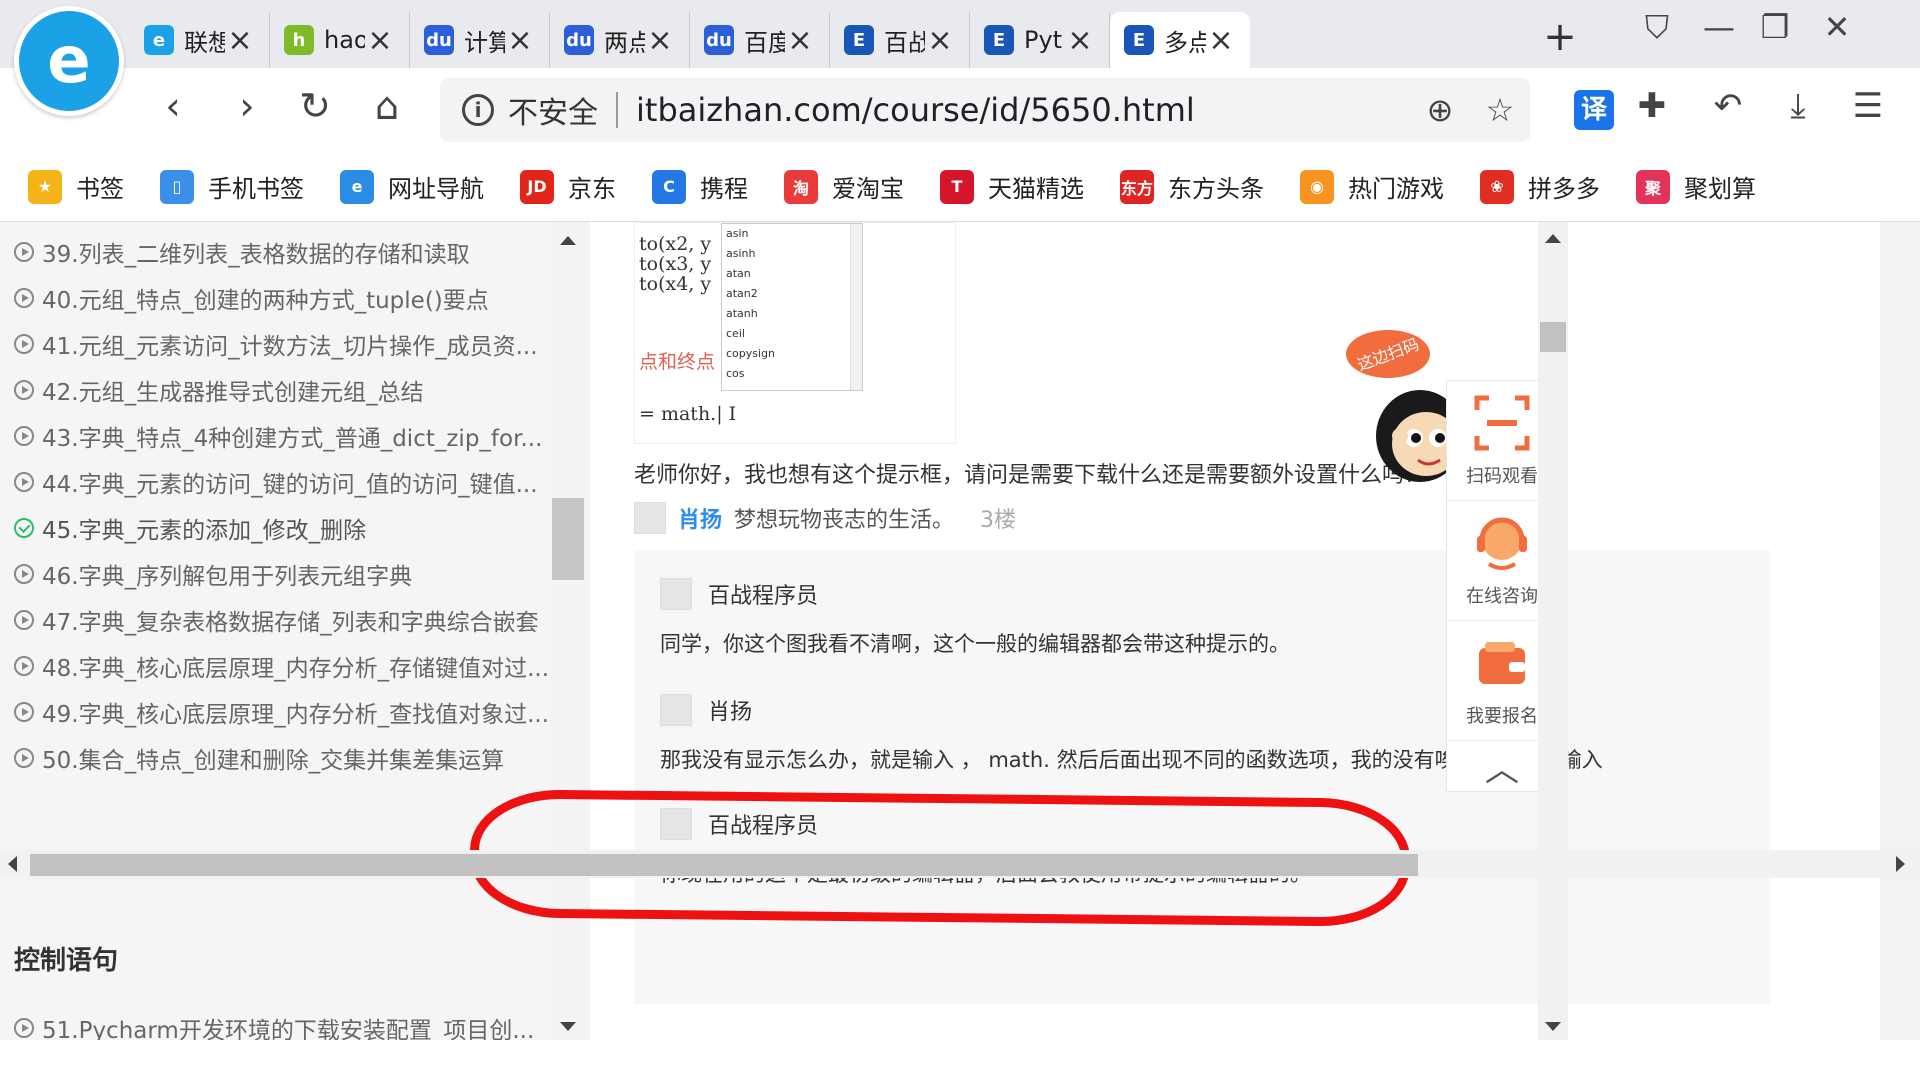 This screenshot has width=1920, height=1078. What do you see at coordinates (553, 110) in the screenshot?
I see `security-label: 不安全` at bounding box center [553, 110].